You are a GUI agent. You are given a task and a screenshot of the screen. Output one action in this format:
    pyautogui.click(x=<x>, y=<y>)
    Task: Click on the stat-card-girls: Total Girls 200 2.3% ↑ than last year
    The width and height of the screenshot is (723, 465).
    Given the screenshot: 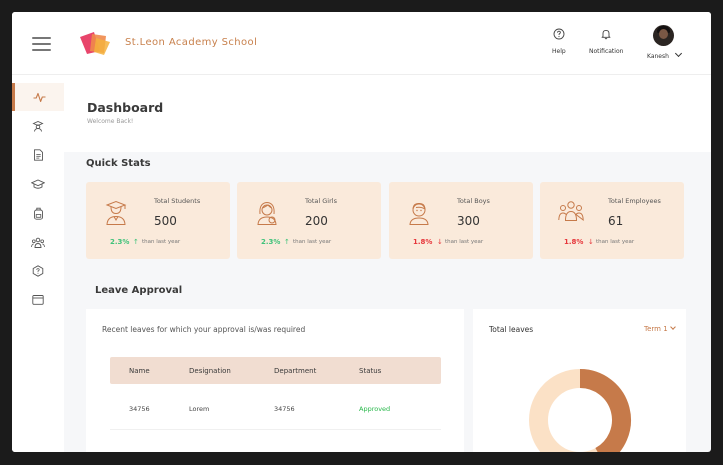 What is the action you would take?
    pyautogui.click(x=309, y=220)
    